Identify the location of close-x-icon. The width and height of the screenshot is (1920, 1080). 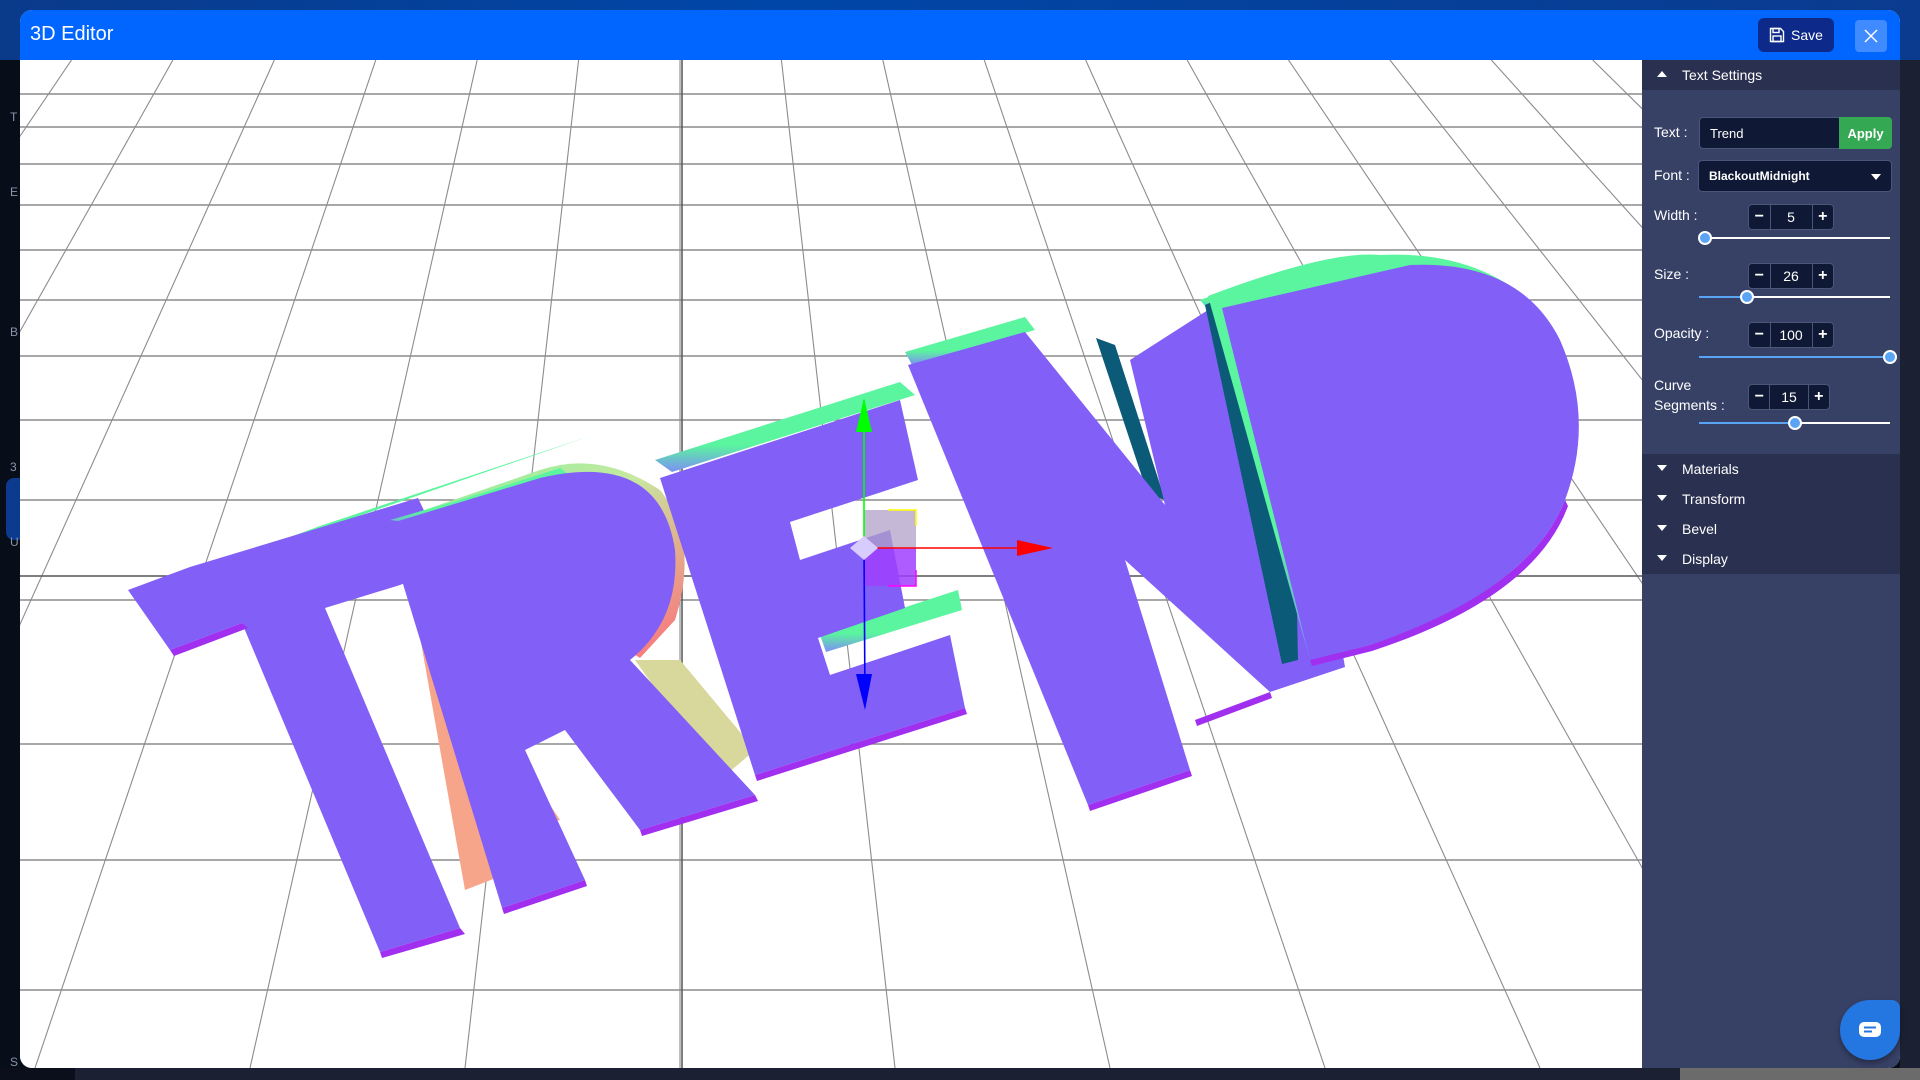
(1871, 36).